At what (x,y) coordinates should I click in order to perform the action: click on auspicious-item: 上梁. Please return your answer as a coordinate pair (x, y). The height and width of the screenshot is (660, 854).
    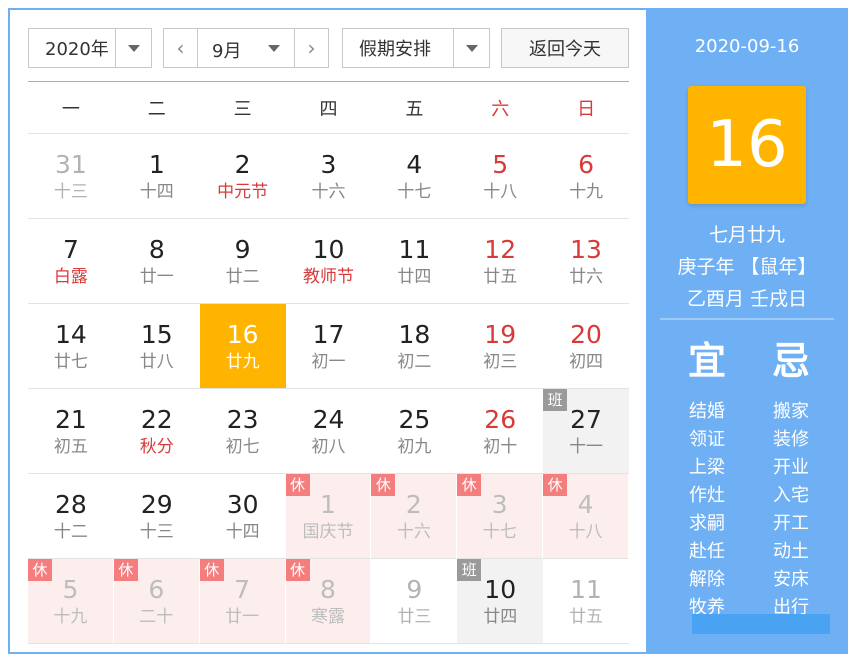
    Looking at the image, I should click on (707, 467).